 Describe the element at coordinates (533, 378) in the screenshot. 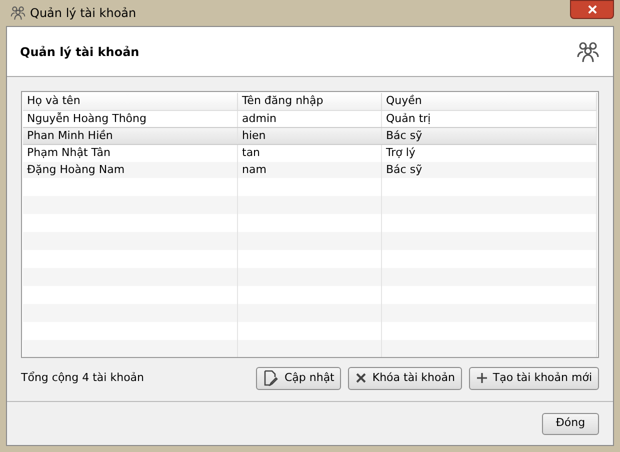

I see `action-button: Tạo tài khoản mới` at that location.